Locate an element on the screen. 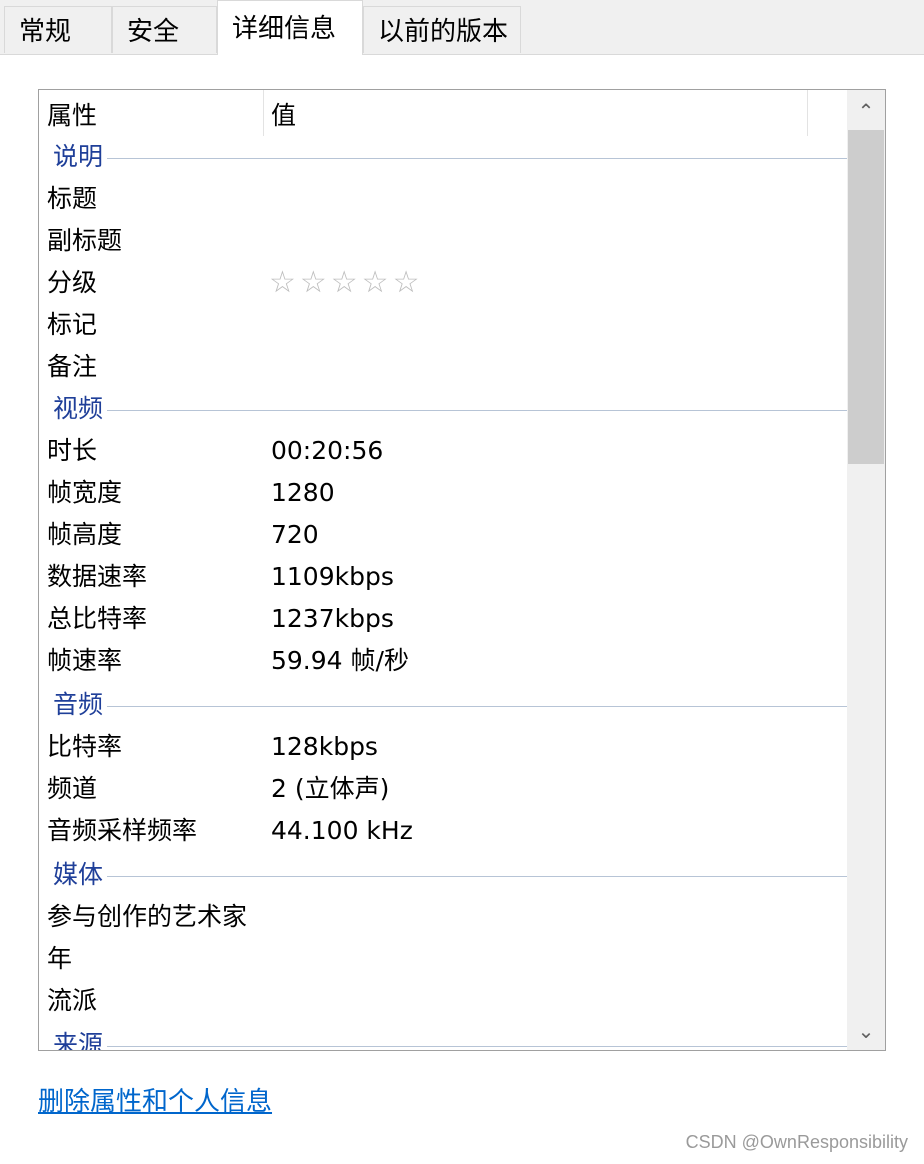  column-divider is located at coordinates (807, 113).